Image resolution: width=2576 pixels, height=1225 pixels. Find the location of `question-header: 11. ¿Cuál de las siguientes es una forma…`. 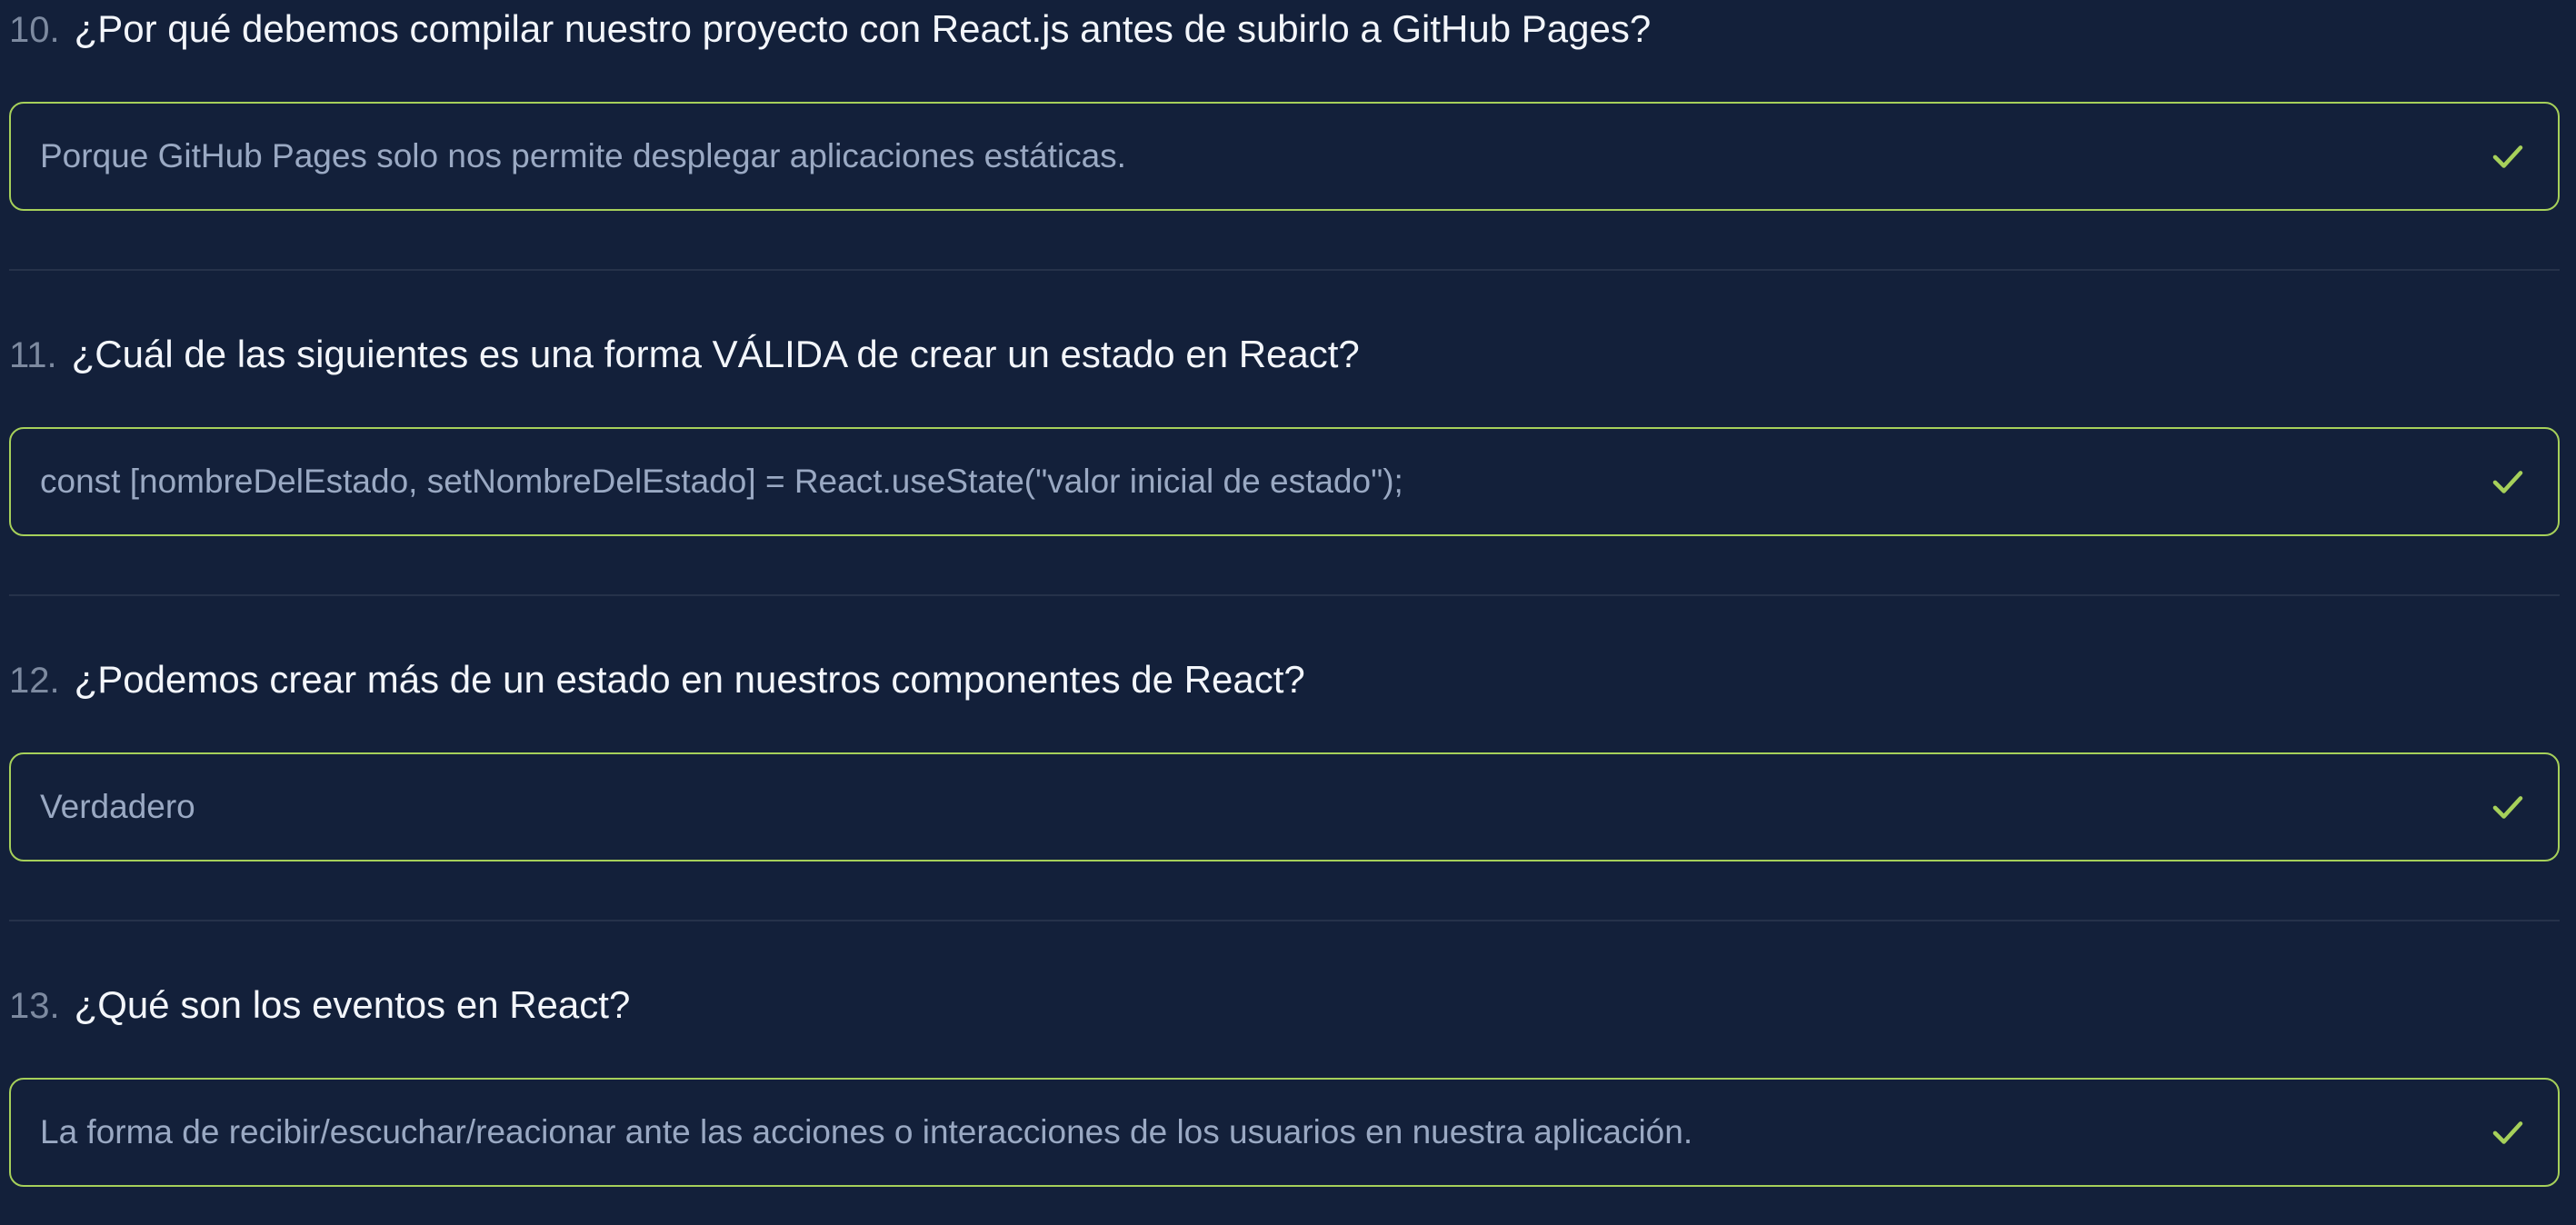

question-header: 11. ¿Cuál de las siguientes es una forma… is located at coordinates (684, 360).